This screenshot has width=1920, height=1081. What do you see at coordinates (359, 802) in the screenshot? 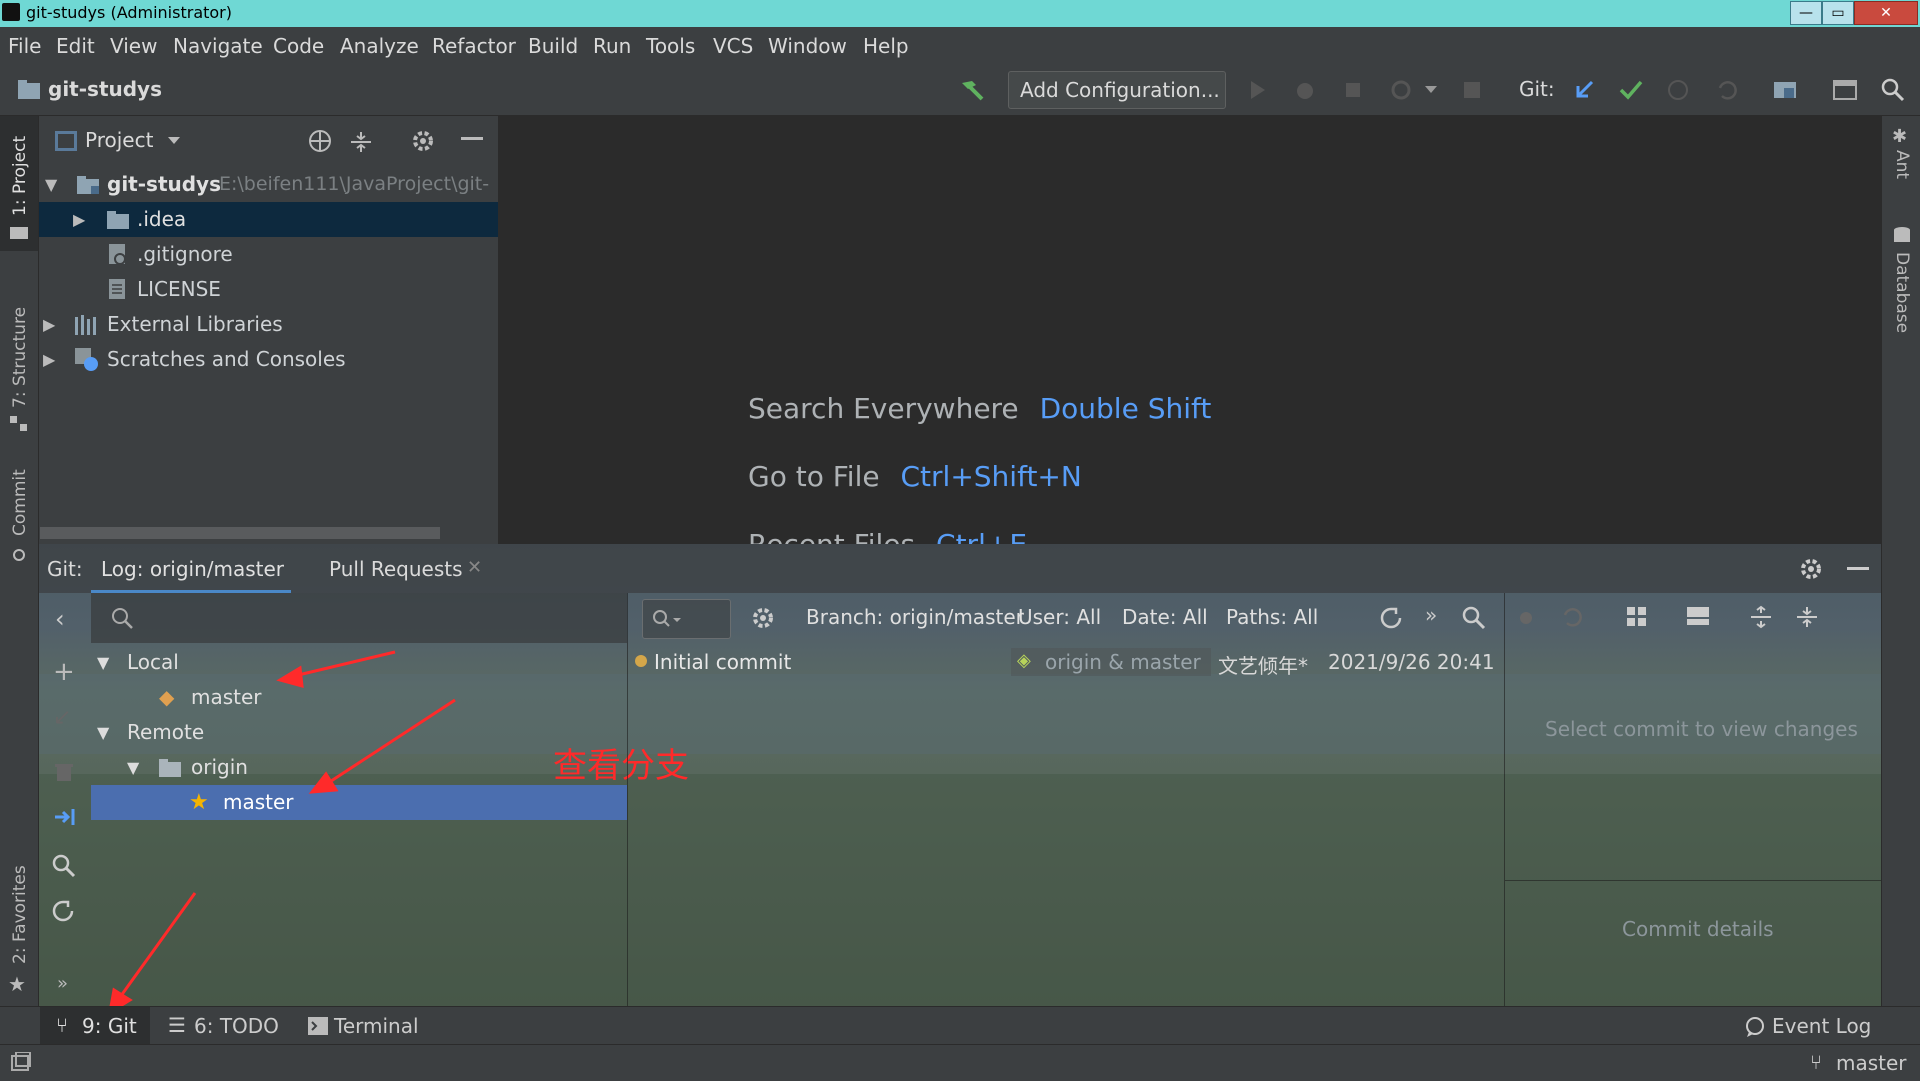
I see `branch-remote-master-selected: ★ master` at bounding box center [359, 802].